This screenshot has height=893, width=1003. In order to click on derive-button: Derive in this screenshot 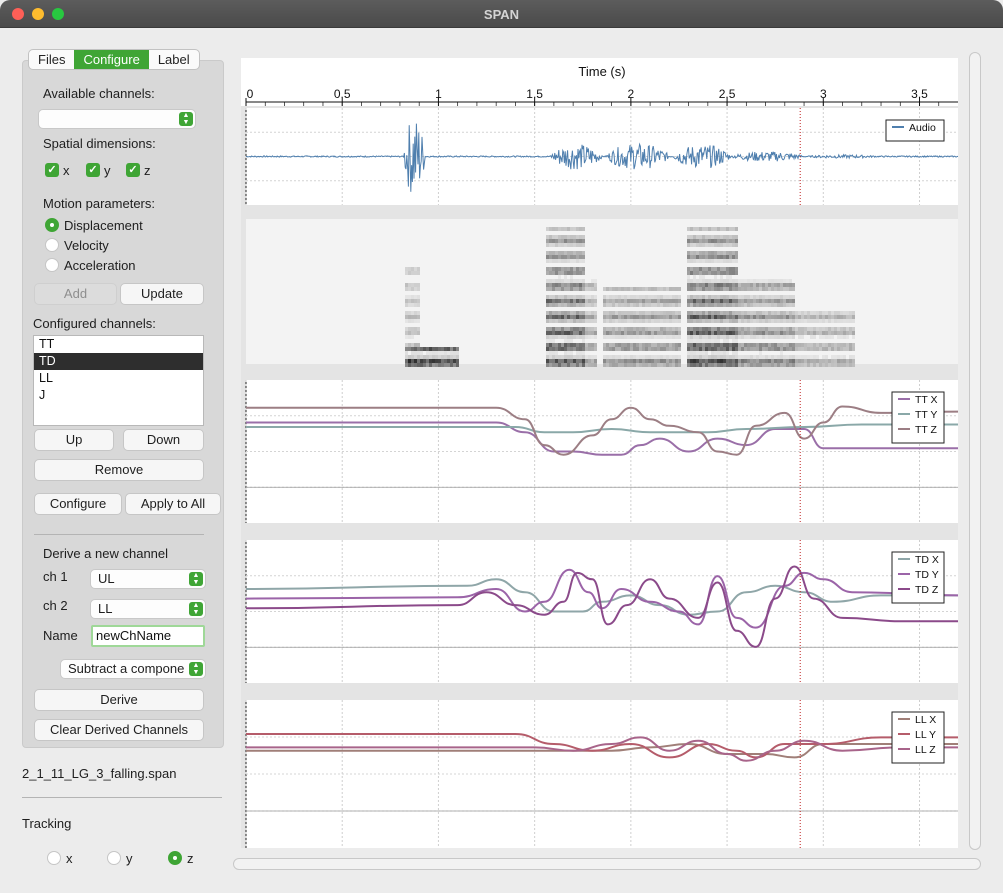, I will do `click(119, 700)`.